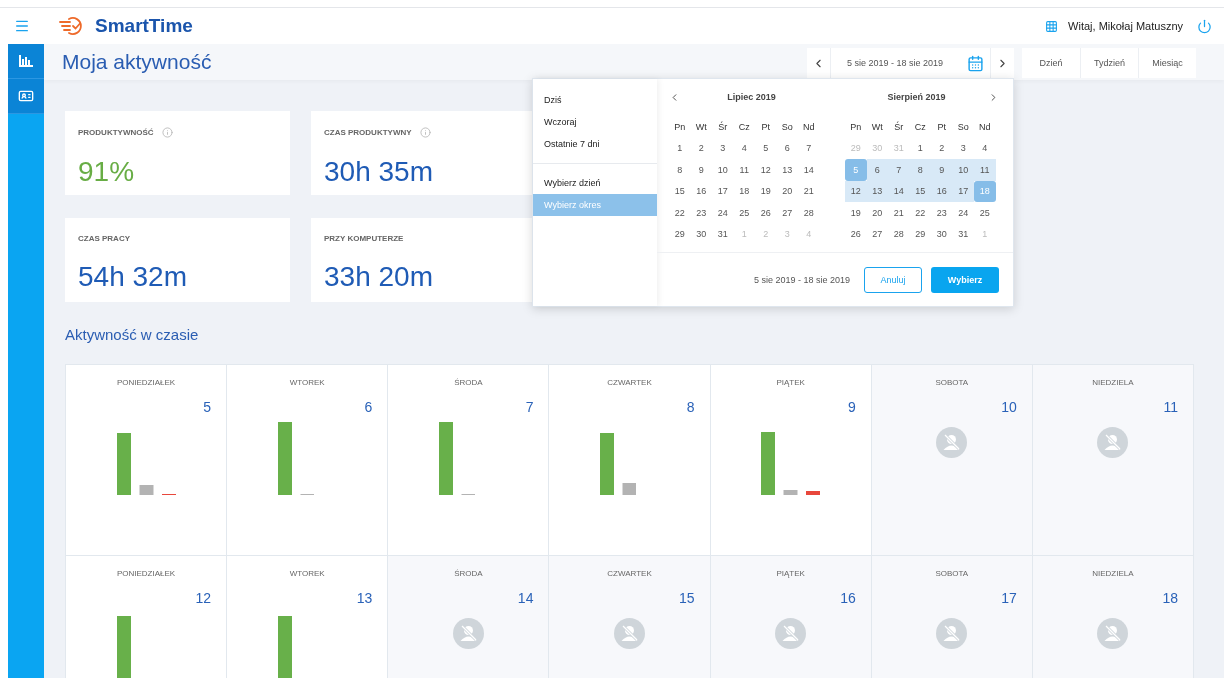 The width and height of the screenshot is (1224, 678). I want to click on day-number: 13, so click(364, 598).